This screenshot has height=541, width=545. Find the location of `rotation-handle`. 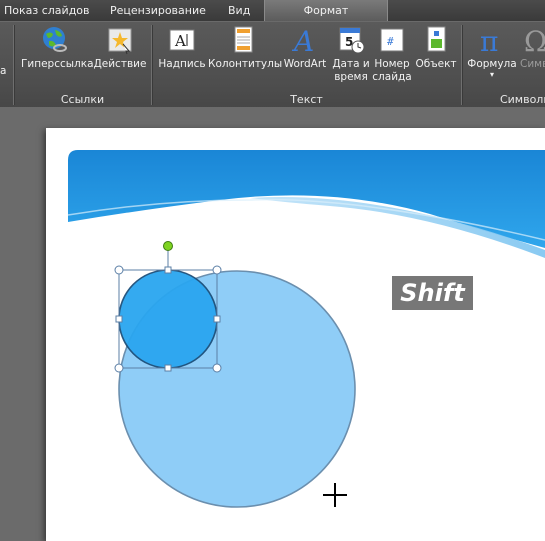

rotation-handle is located at coordinates (168, 246).